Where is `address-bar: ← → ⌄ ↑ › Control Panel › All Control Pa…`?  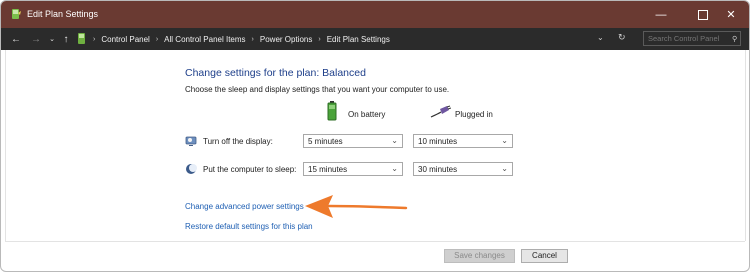
address-bar: ← → ⌄ ↑ › Control Panel › All Control Pa… is located at coordinates (375, 39).